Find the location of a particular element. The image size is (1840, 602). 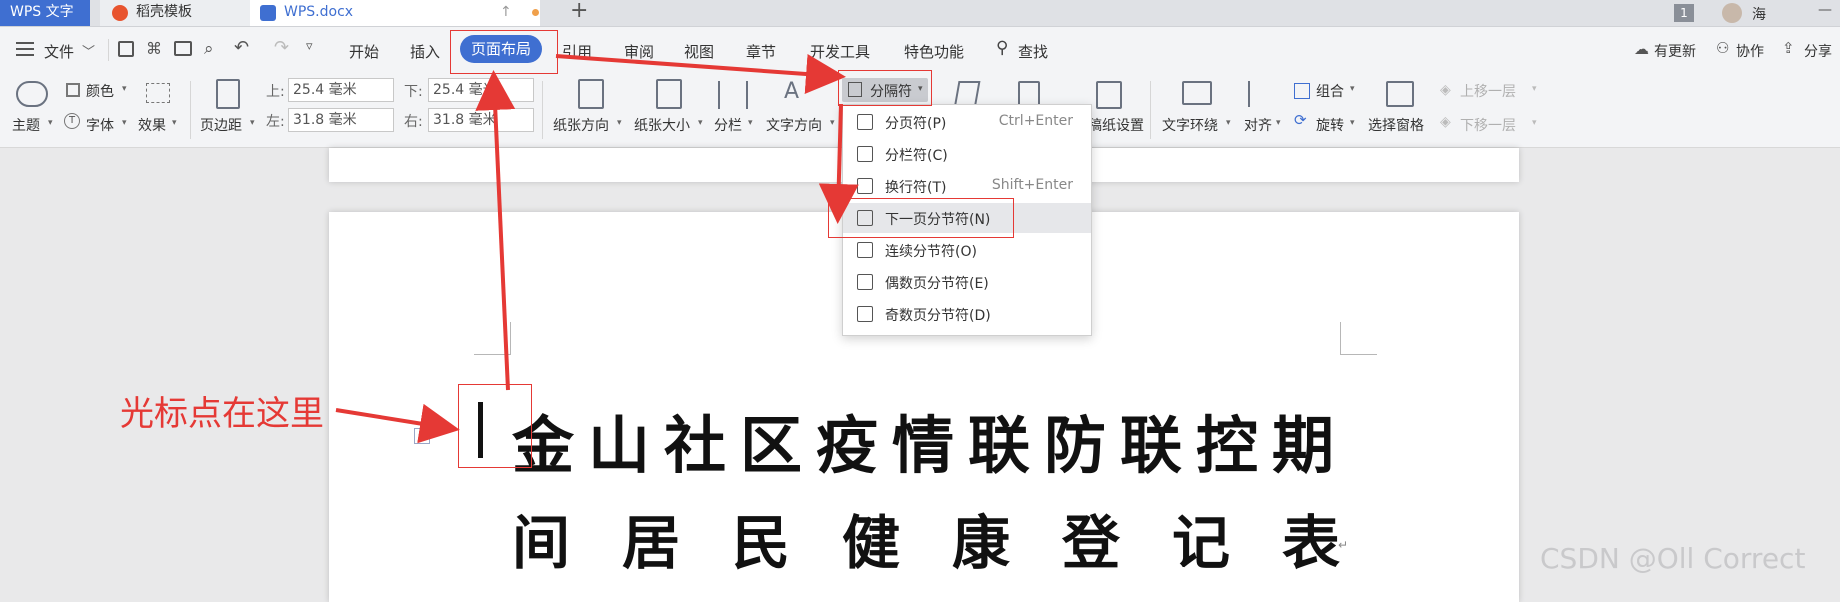

arrow-cursor-to-layout is located at coordinates (495, 230).